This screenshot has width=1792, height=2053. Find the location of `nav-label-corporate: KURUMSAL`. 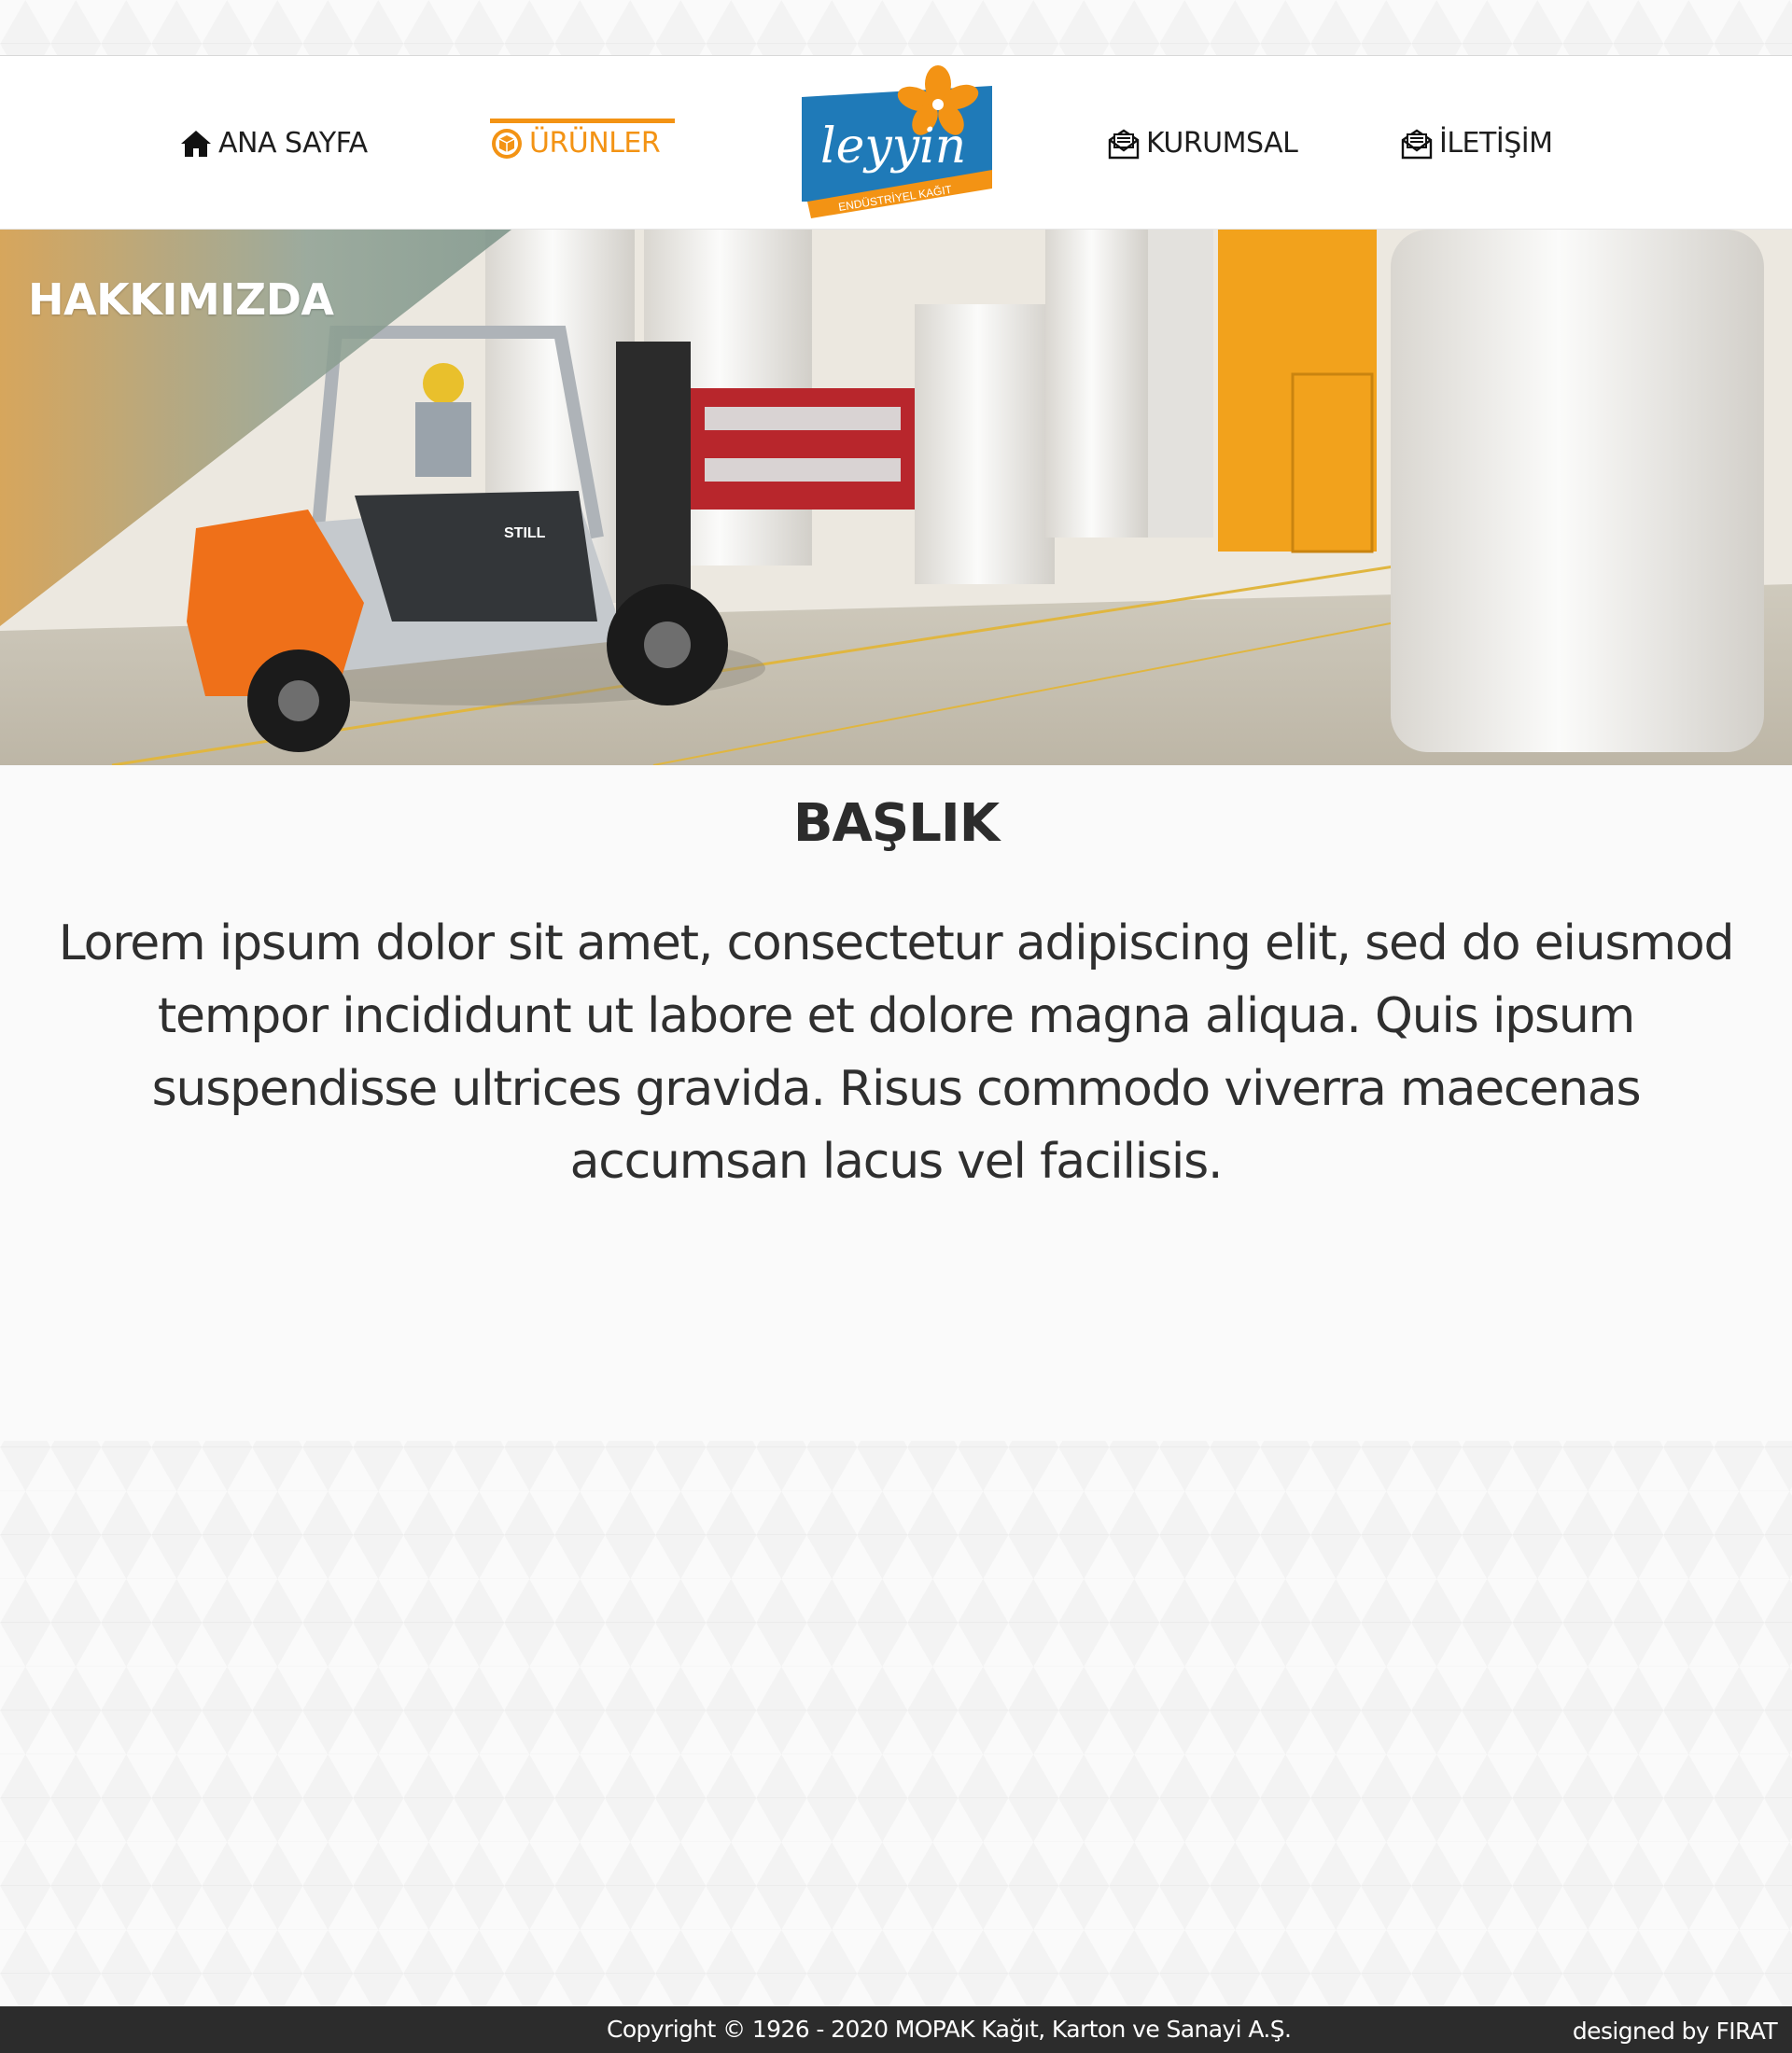

nav-label-corporate: KURUMSAL is located at coordinates (1222, 143).